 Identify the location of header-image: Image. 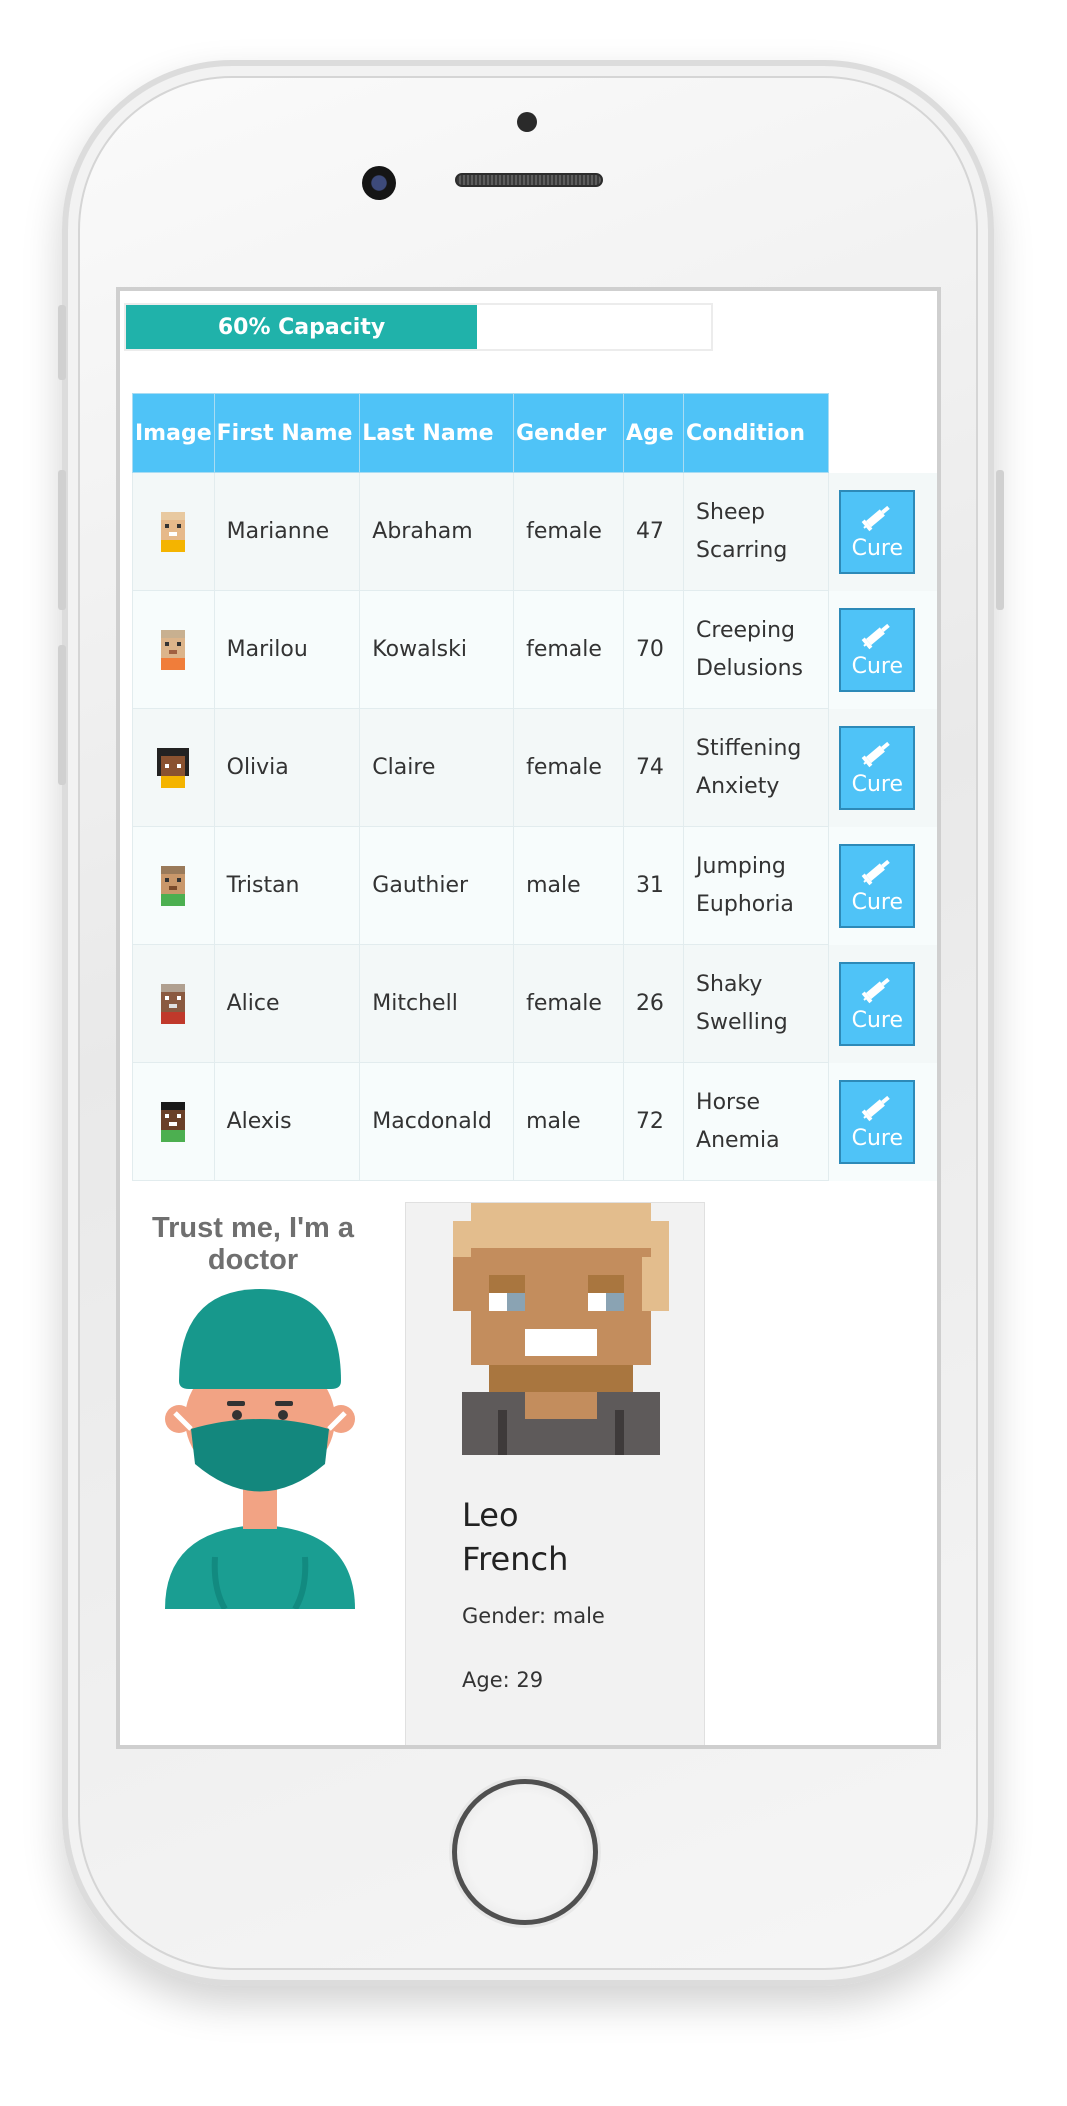
(173, 433).